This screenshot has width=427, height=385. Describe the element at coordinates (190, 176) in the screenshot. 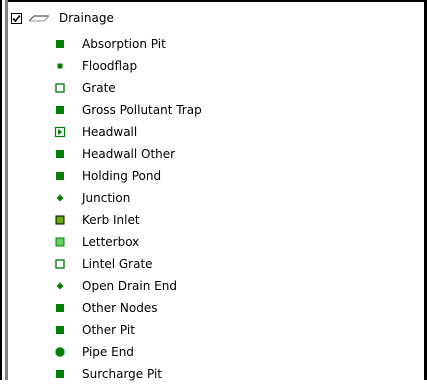

I see `legend-item: Holding Pond` at that location.